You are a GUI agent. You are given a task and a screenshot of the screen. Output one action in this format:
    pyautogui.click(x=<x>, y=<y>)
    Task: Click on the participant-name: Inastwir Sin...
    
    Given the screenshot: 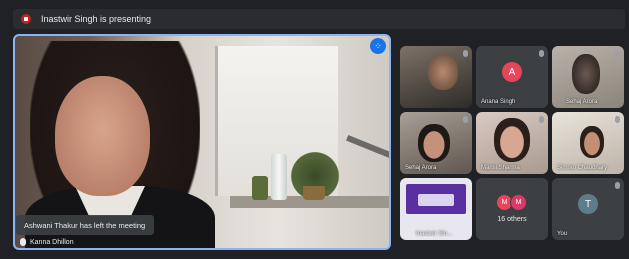 What is the action you would take?
    pyautogui.click(x=434, y=234)
    